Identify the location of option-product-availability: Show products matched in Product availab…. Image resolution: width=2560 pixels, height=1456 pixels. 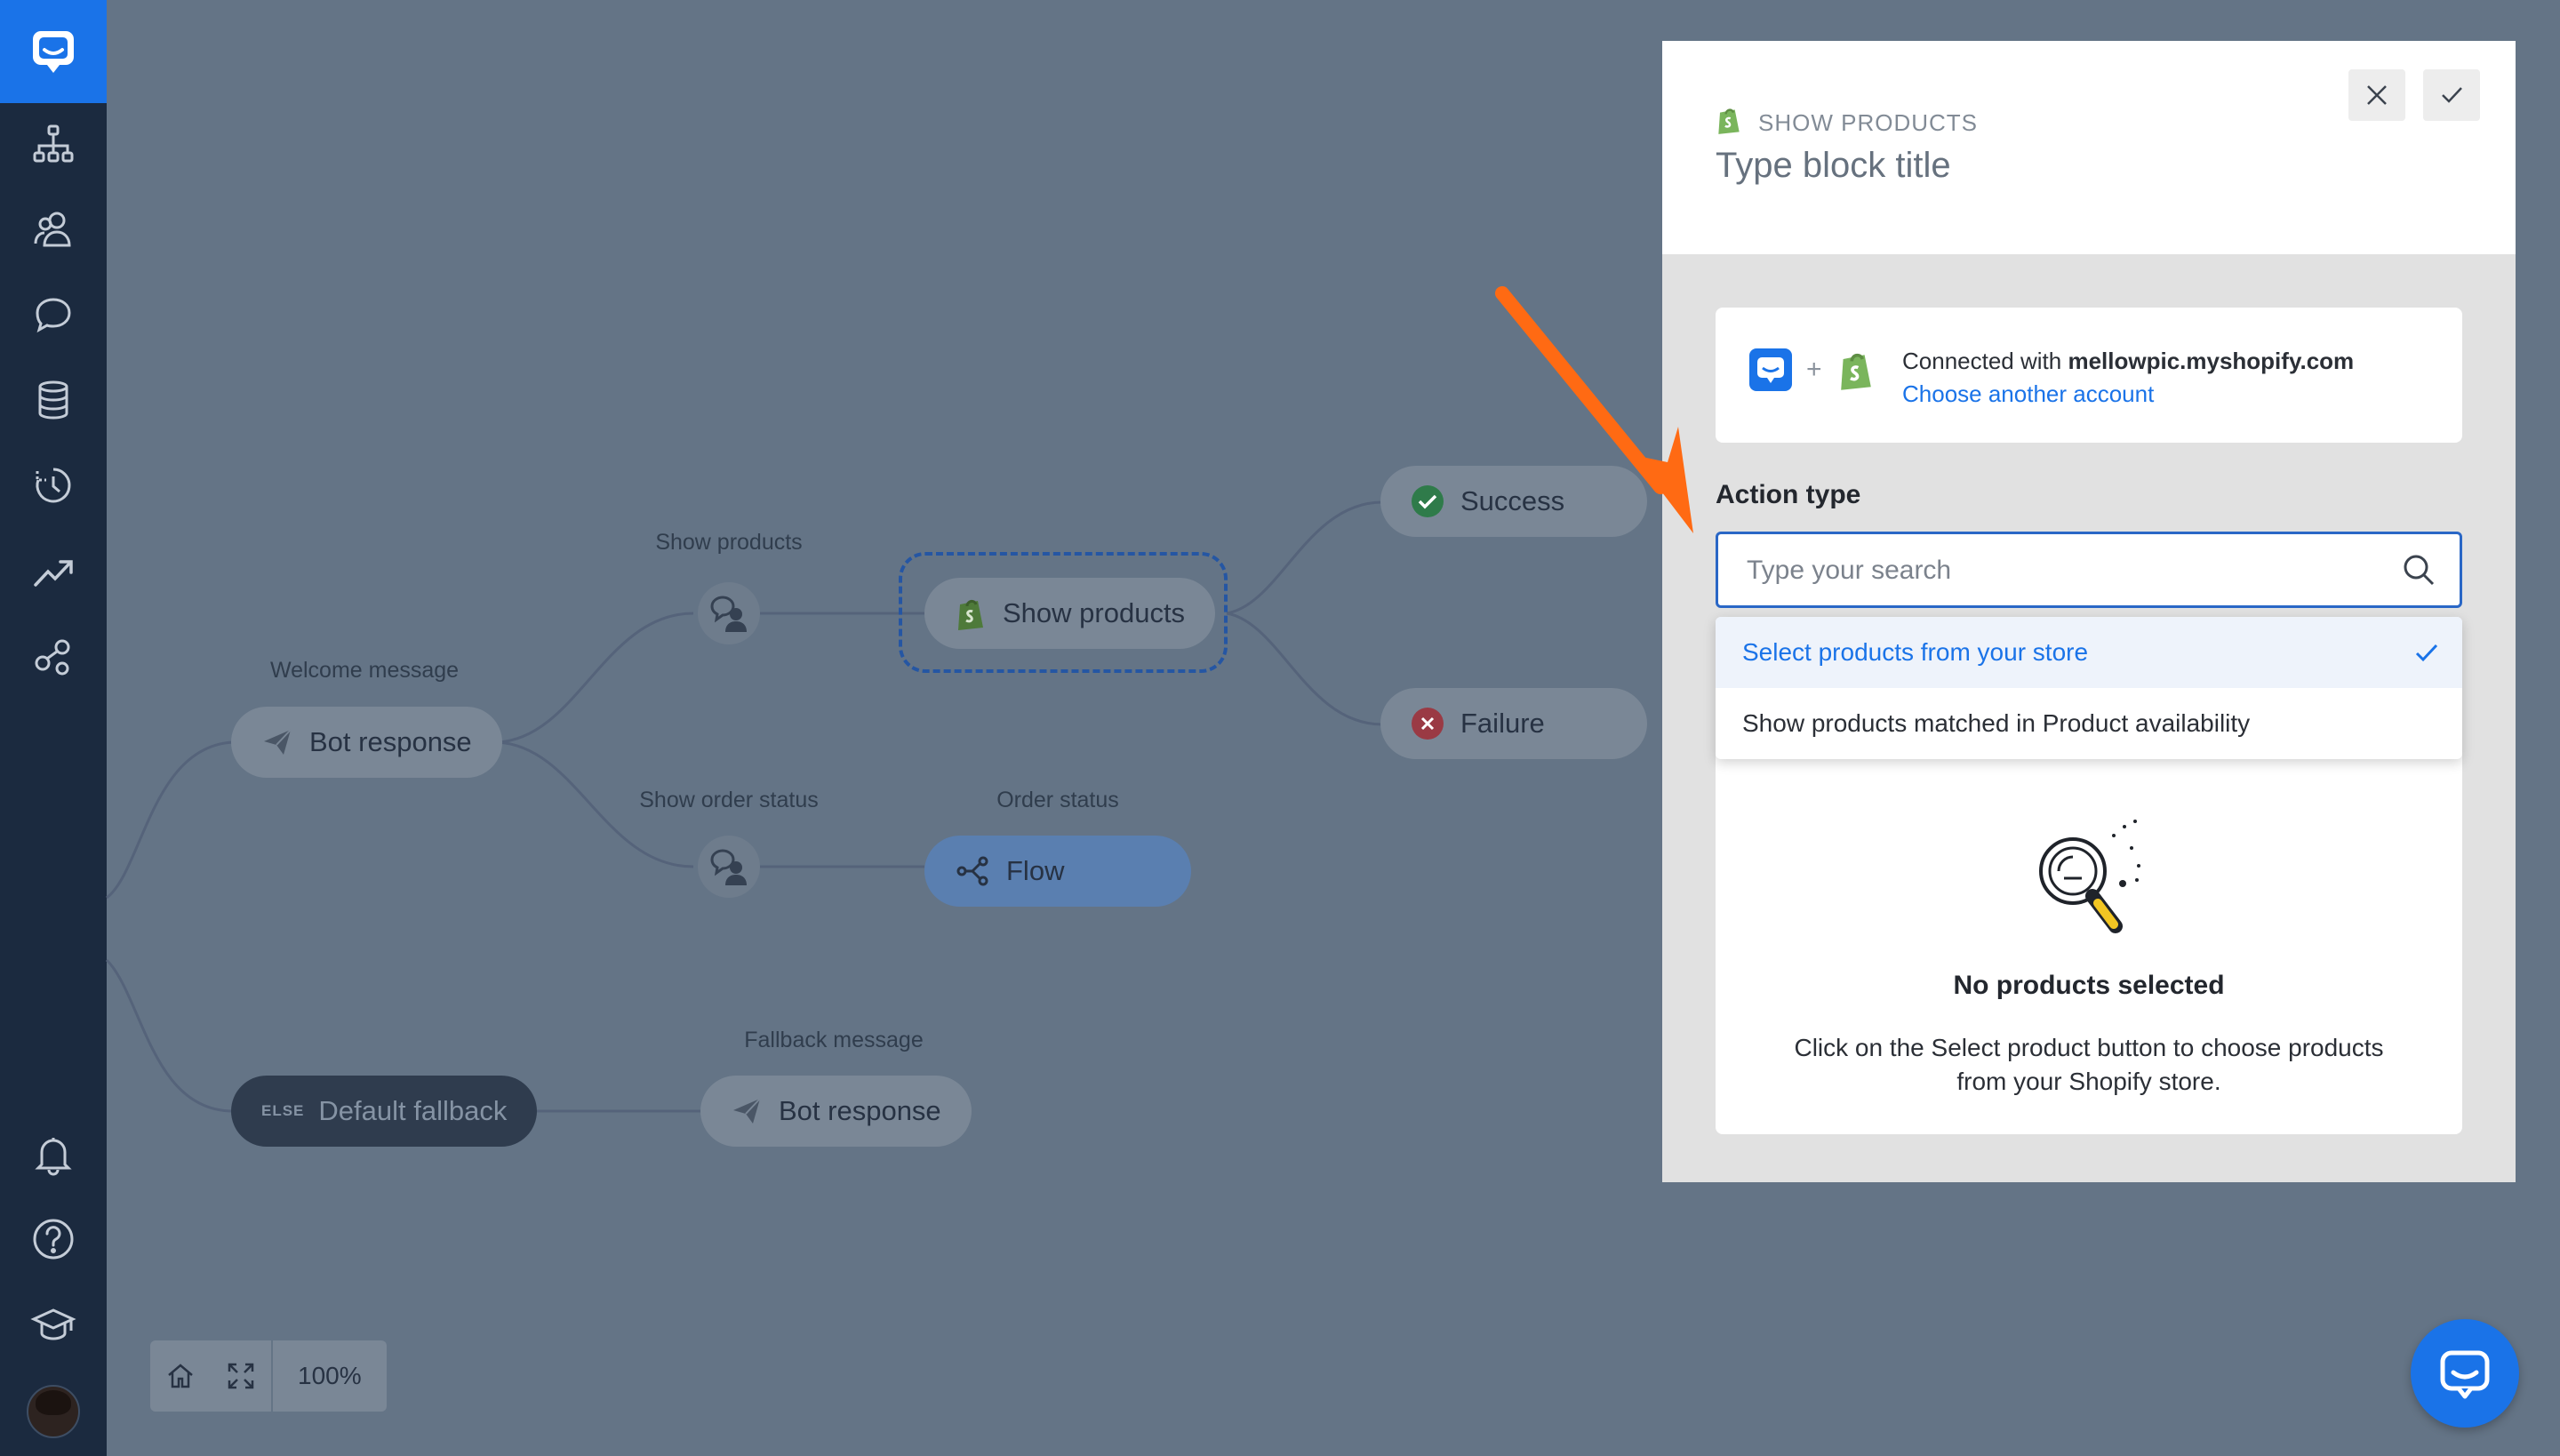
(2089, 723).